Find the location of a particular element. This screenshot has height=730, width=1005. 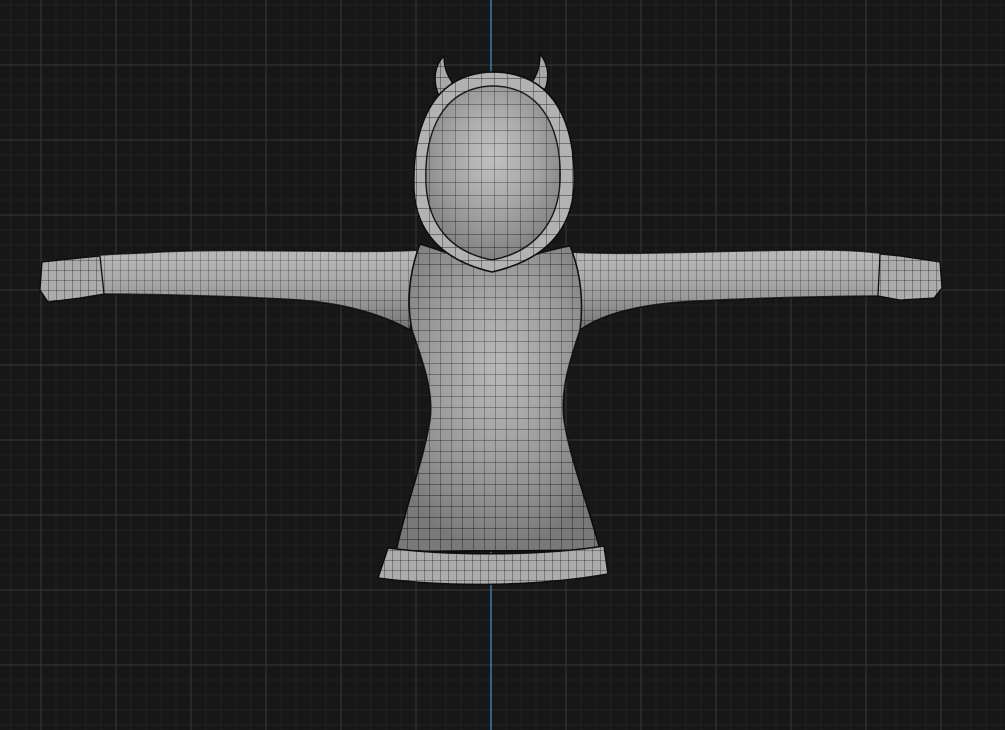

hood-shading is located at coordinates (493, 173).